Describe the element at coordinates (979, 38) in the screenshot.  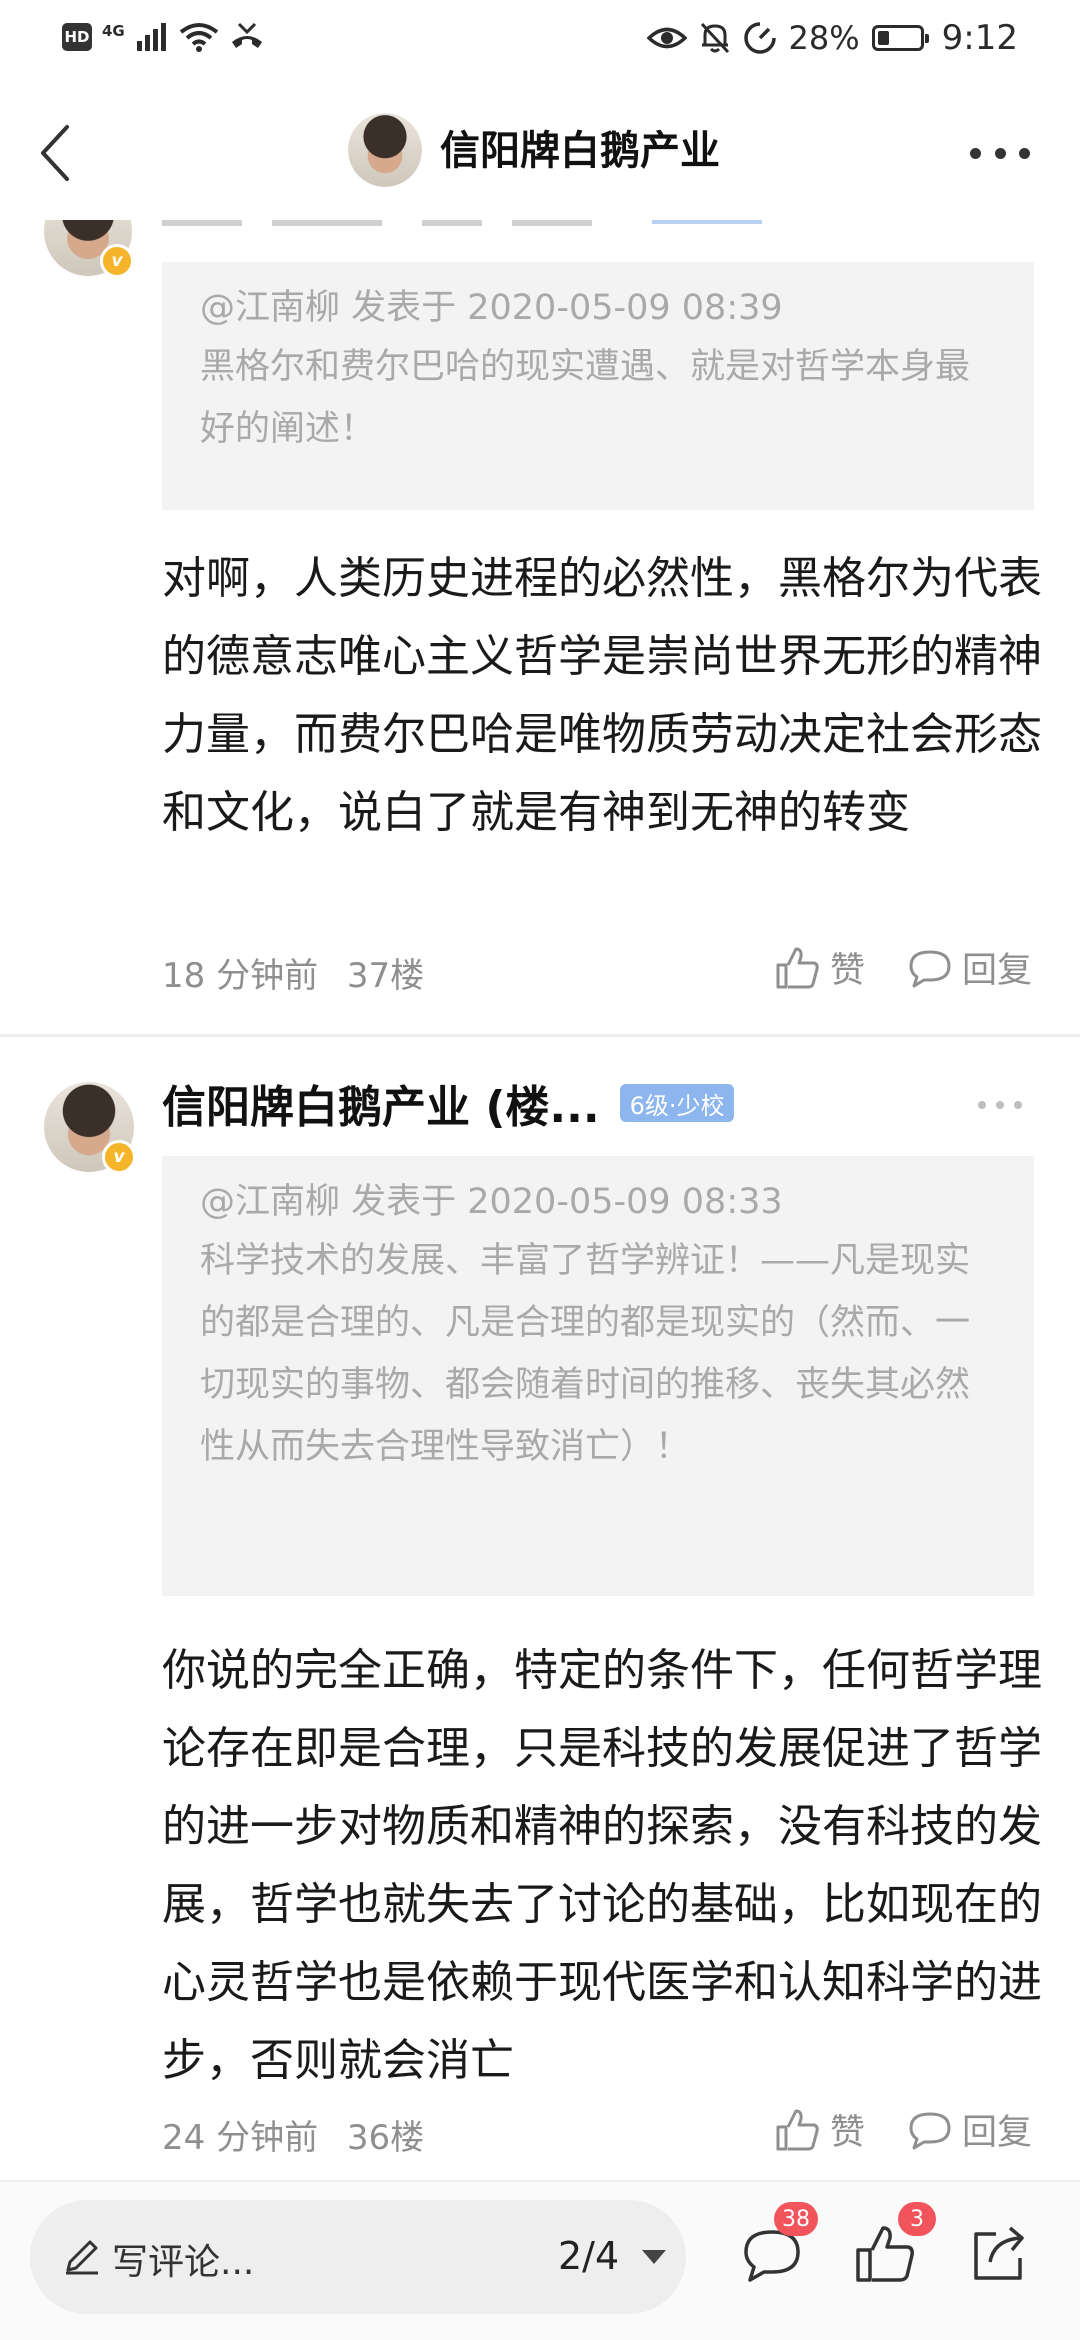
I see `clock: 9:12` at that location.